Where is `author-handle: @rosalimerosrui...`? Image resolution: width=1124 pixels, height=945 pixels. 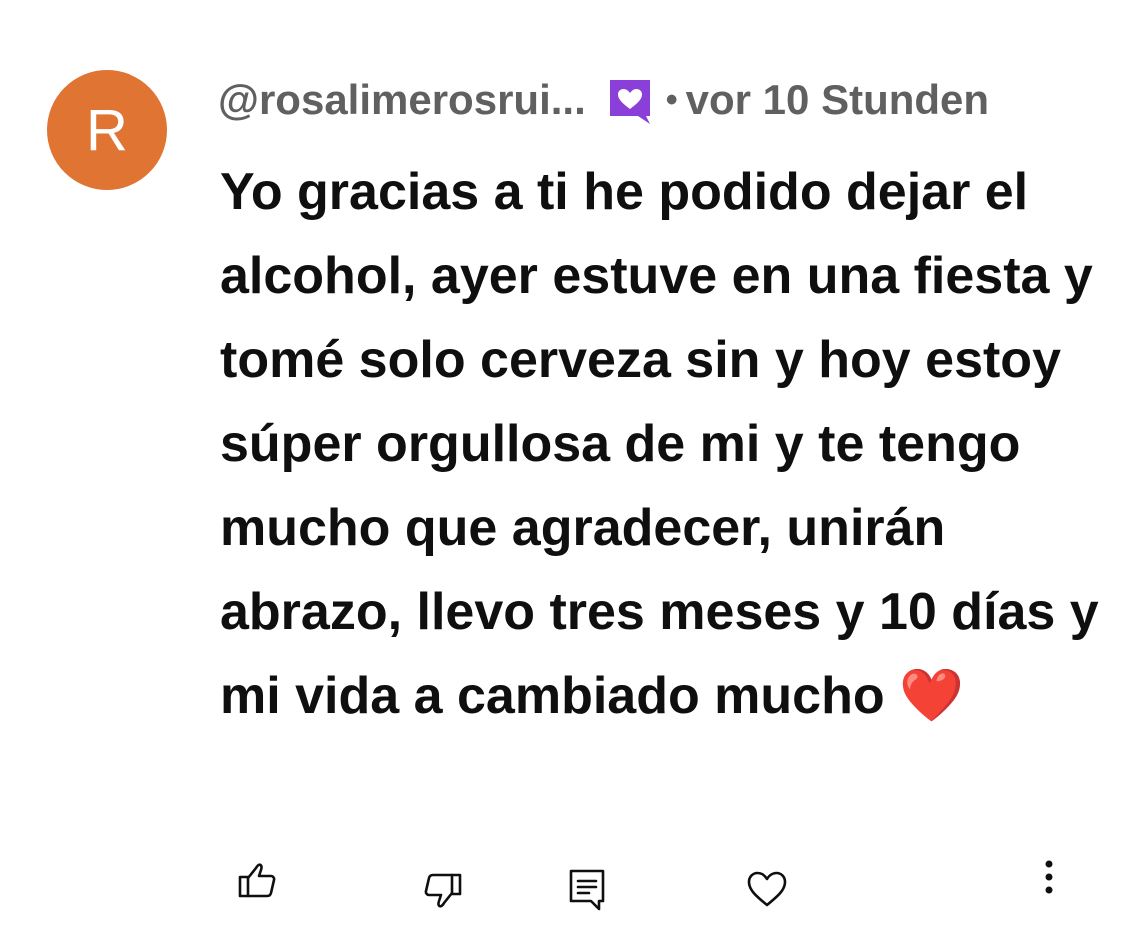 author-handle: @rosalimerosrui... is located at coordinates (402, 100).